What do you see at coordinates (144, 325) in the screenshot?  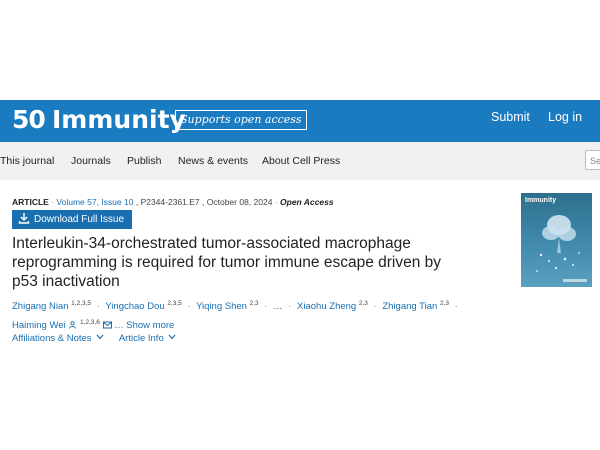 I see `show-more-authors-link: … Show more` at bounding box center [144, 325].